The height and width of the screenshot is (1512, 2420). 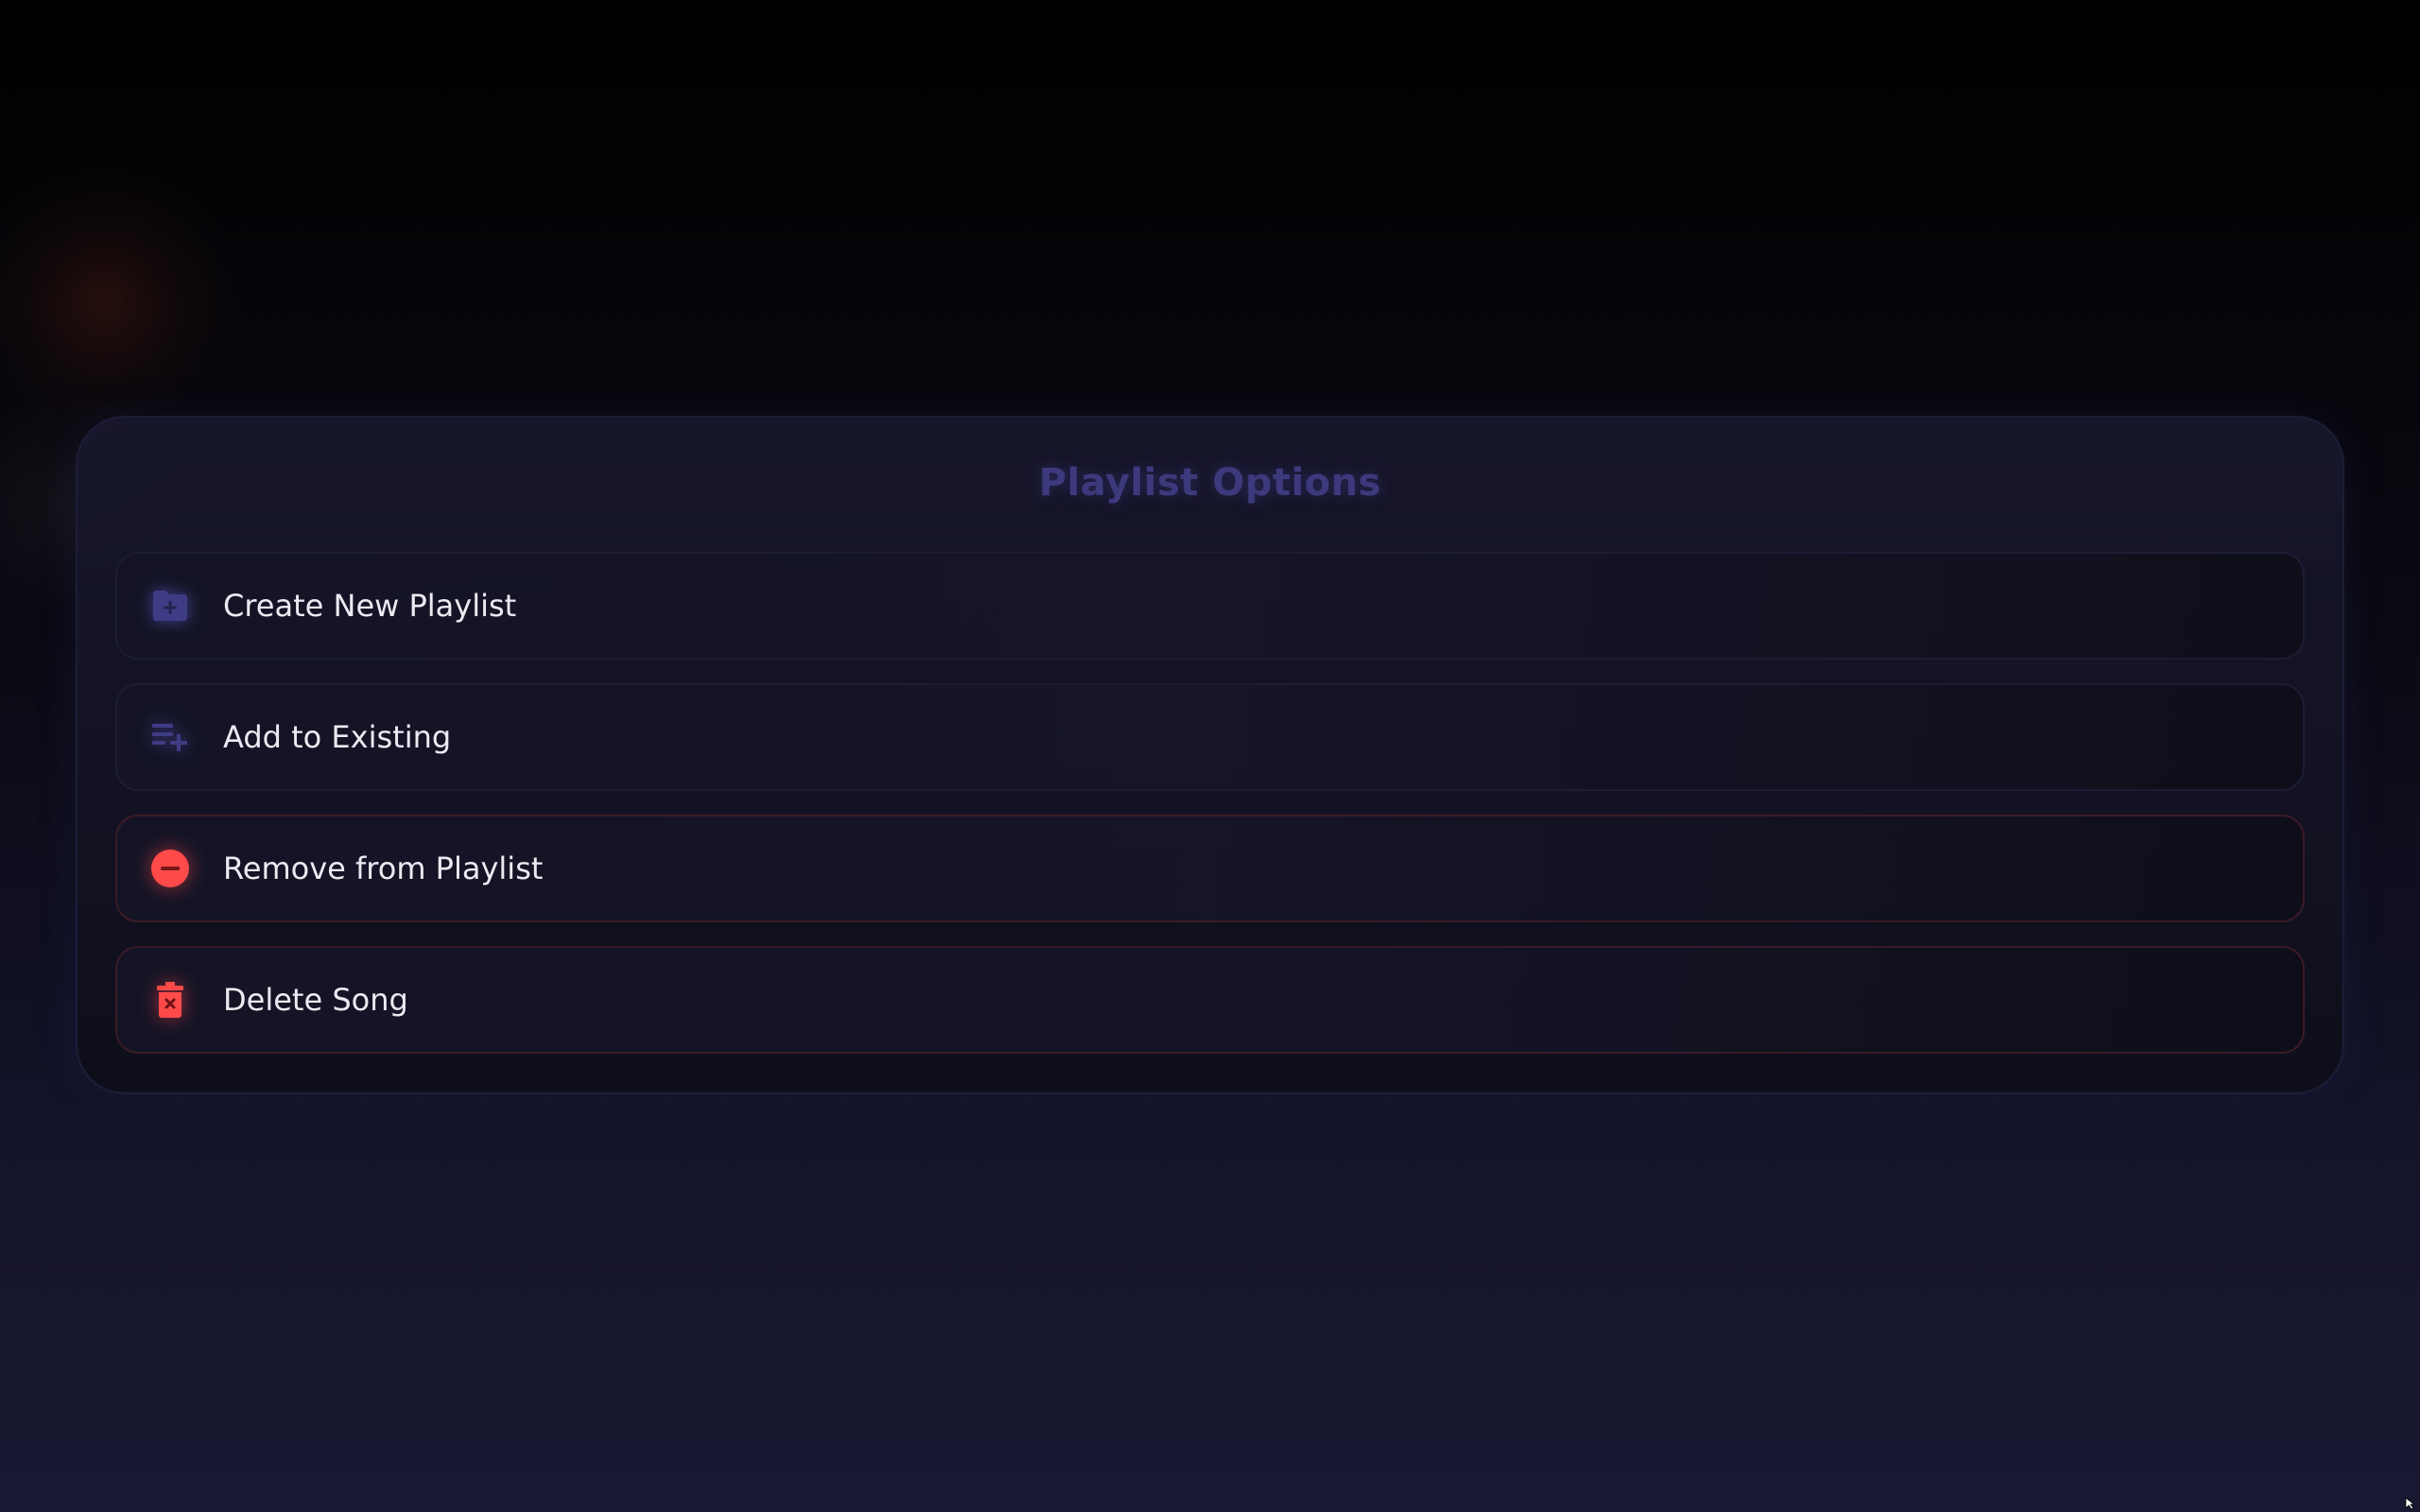 I want to click on option-label: Add to Existing, so click(x=337, y=737).